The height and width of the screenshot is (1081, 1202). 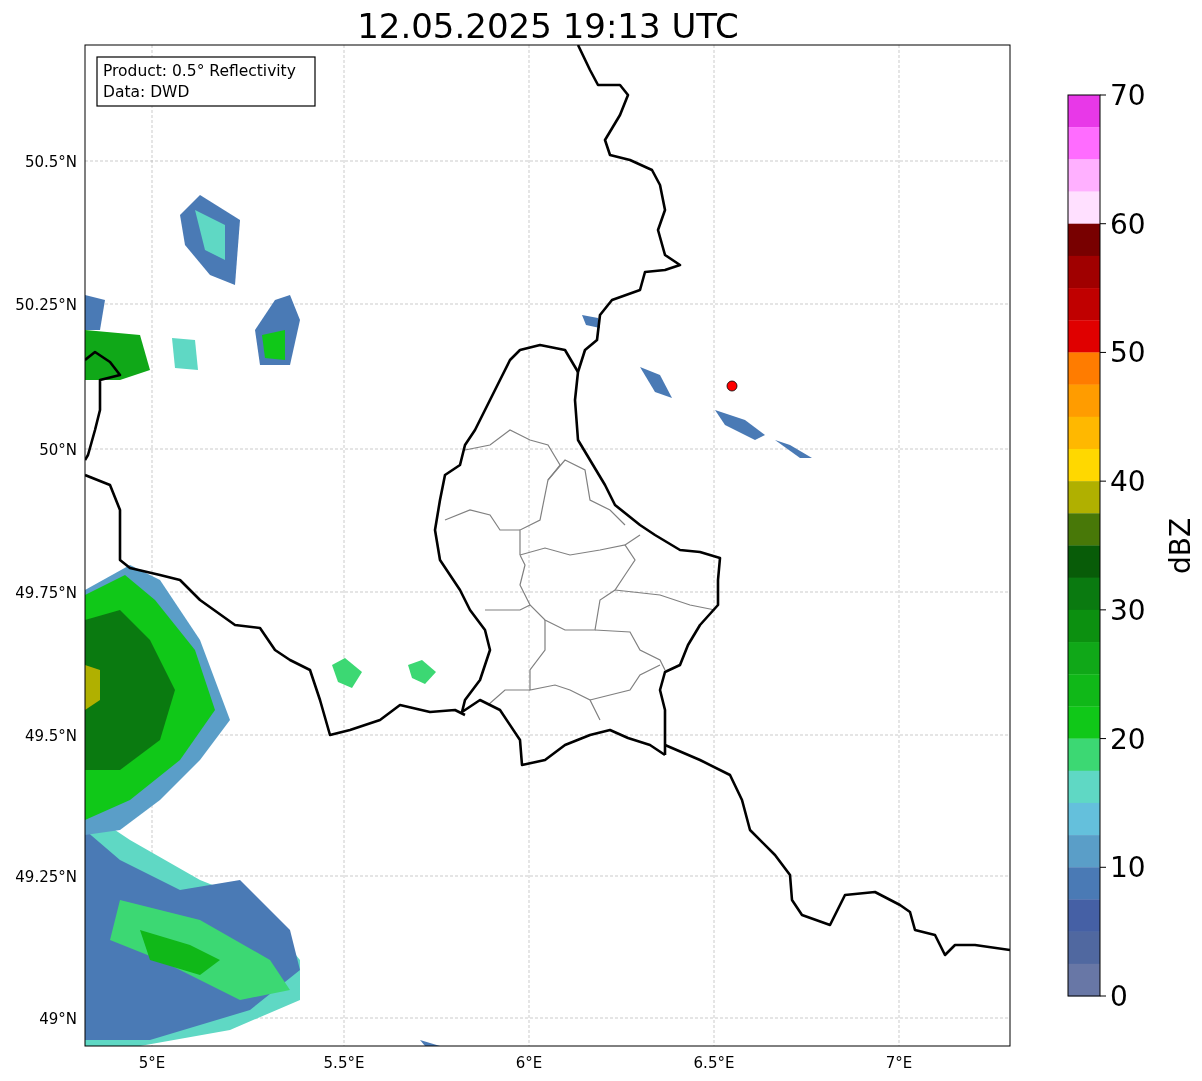 I want to click on colorbar-tick-label: 60, so click(x=1128, y=224).